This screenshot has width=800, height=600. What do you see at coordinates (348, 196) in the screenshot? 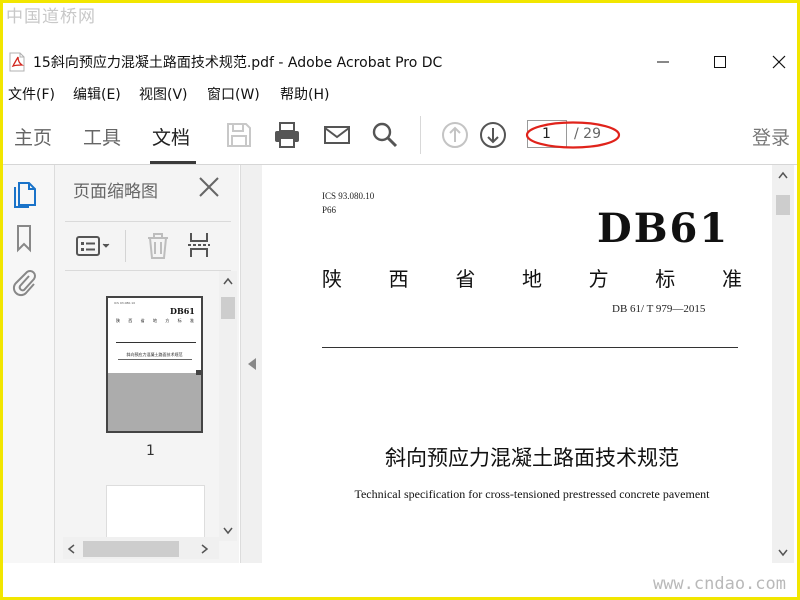
I see `doc-ics-code: ICS 93.080.10` at bounding box center [348, 196].